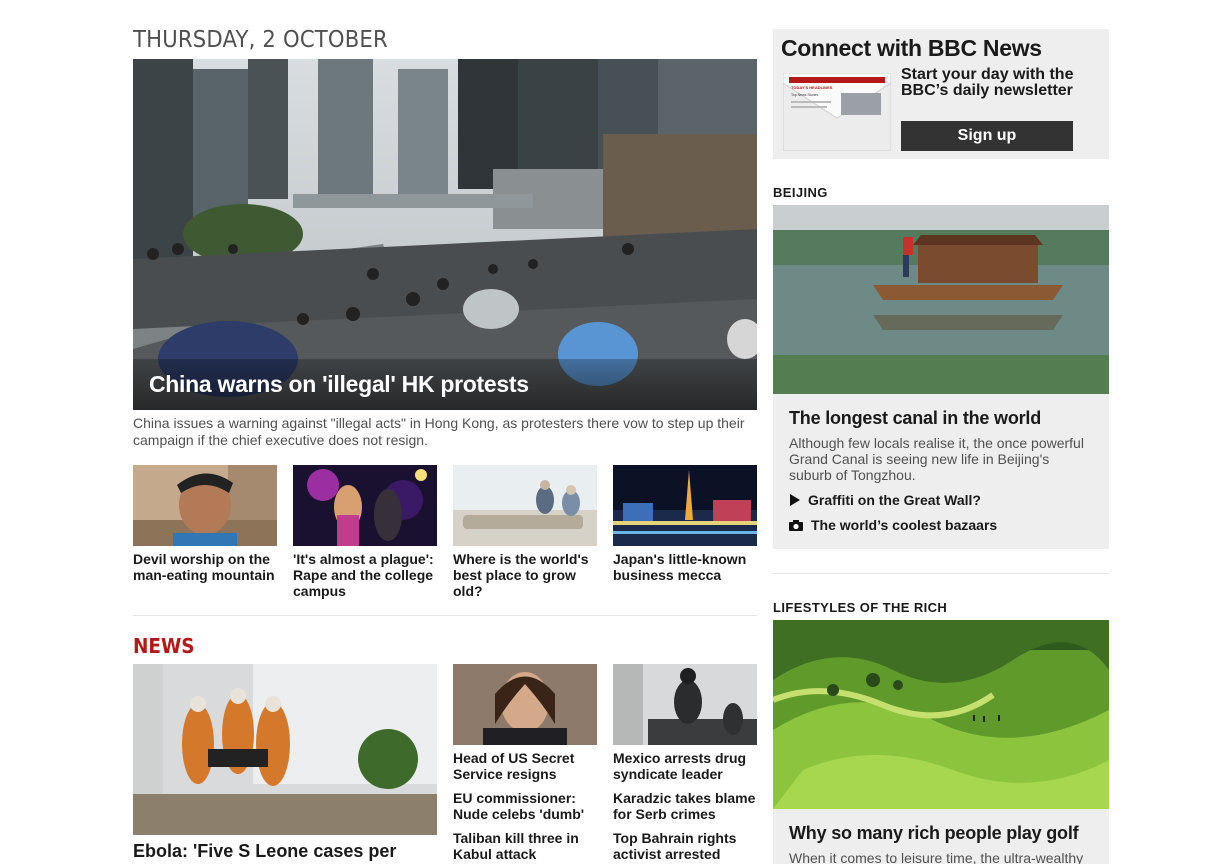 Image resolution: width=1208 pixels, height=864 pixels. What do you see at coordinates (941, 299) in the screenshot?
I see `beijing-image` at bounding box center [941, 299].